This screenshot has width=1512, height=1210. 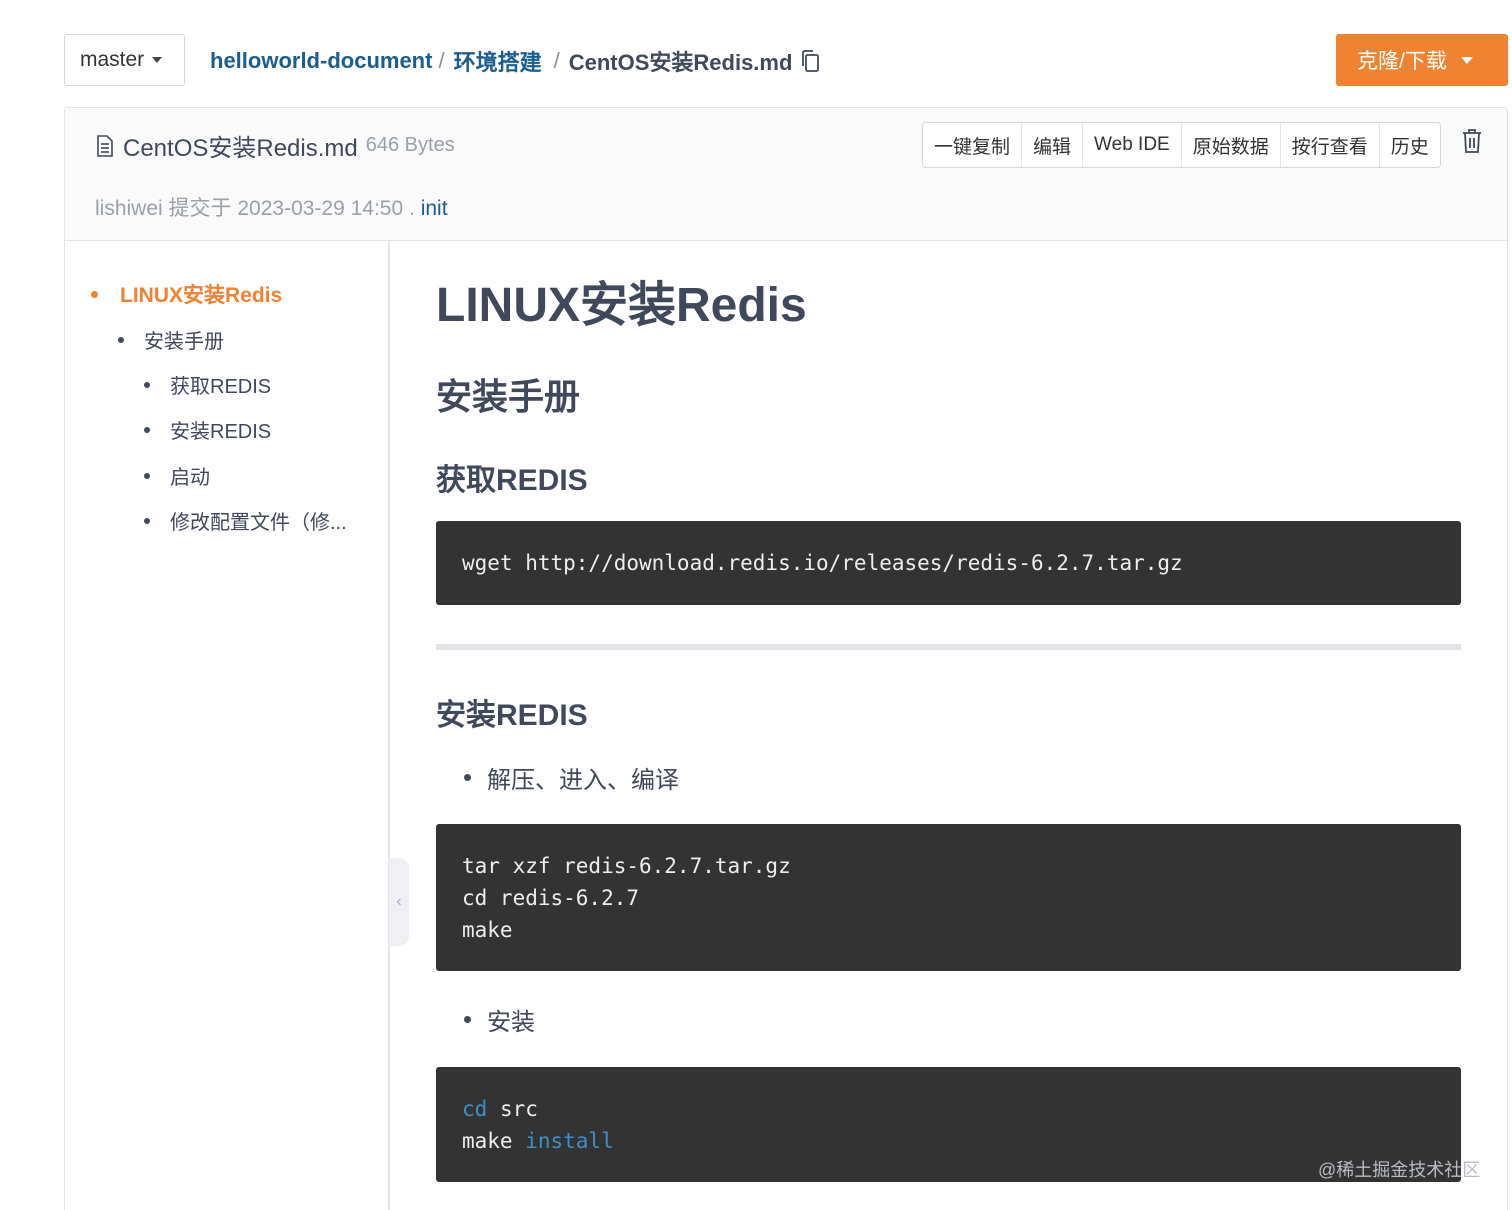 I want to click on toc-item-install-redis: 安装REDIS, so click(x=207, y=429).